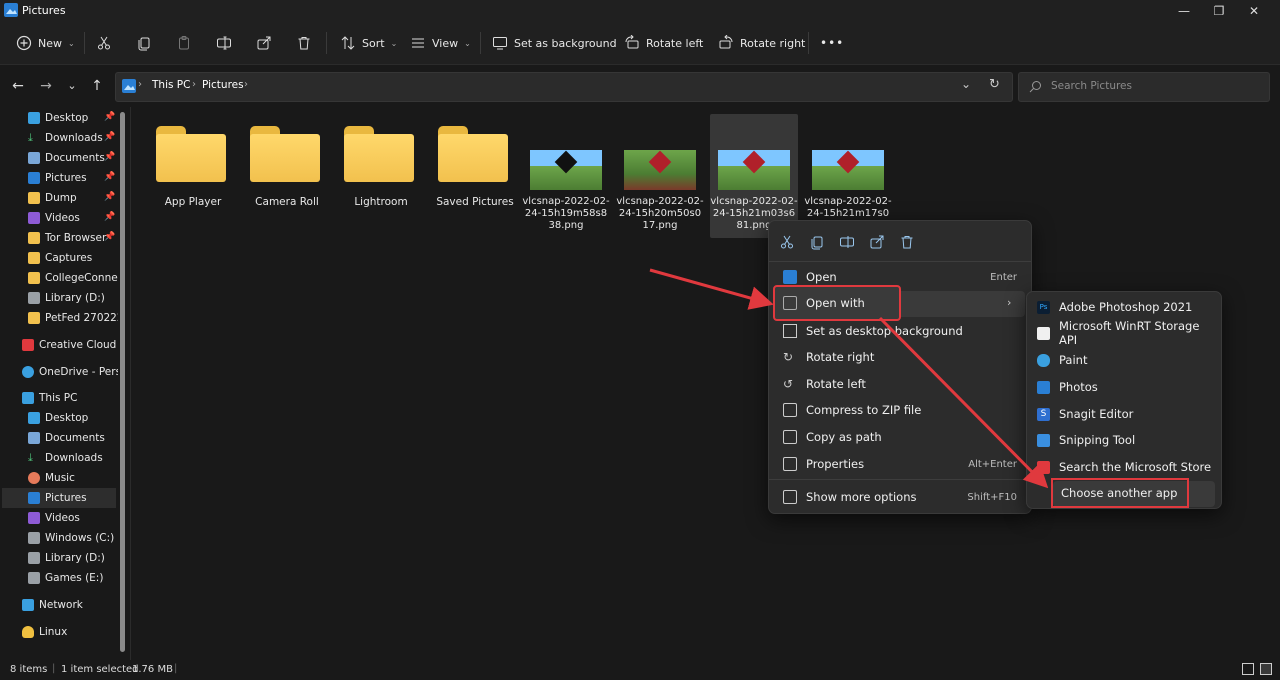 This screenshot has width=1280, height=680. I want to click on rotate-left-button: Rotate left, so click(663, 43).